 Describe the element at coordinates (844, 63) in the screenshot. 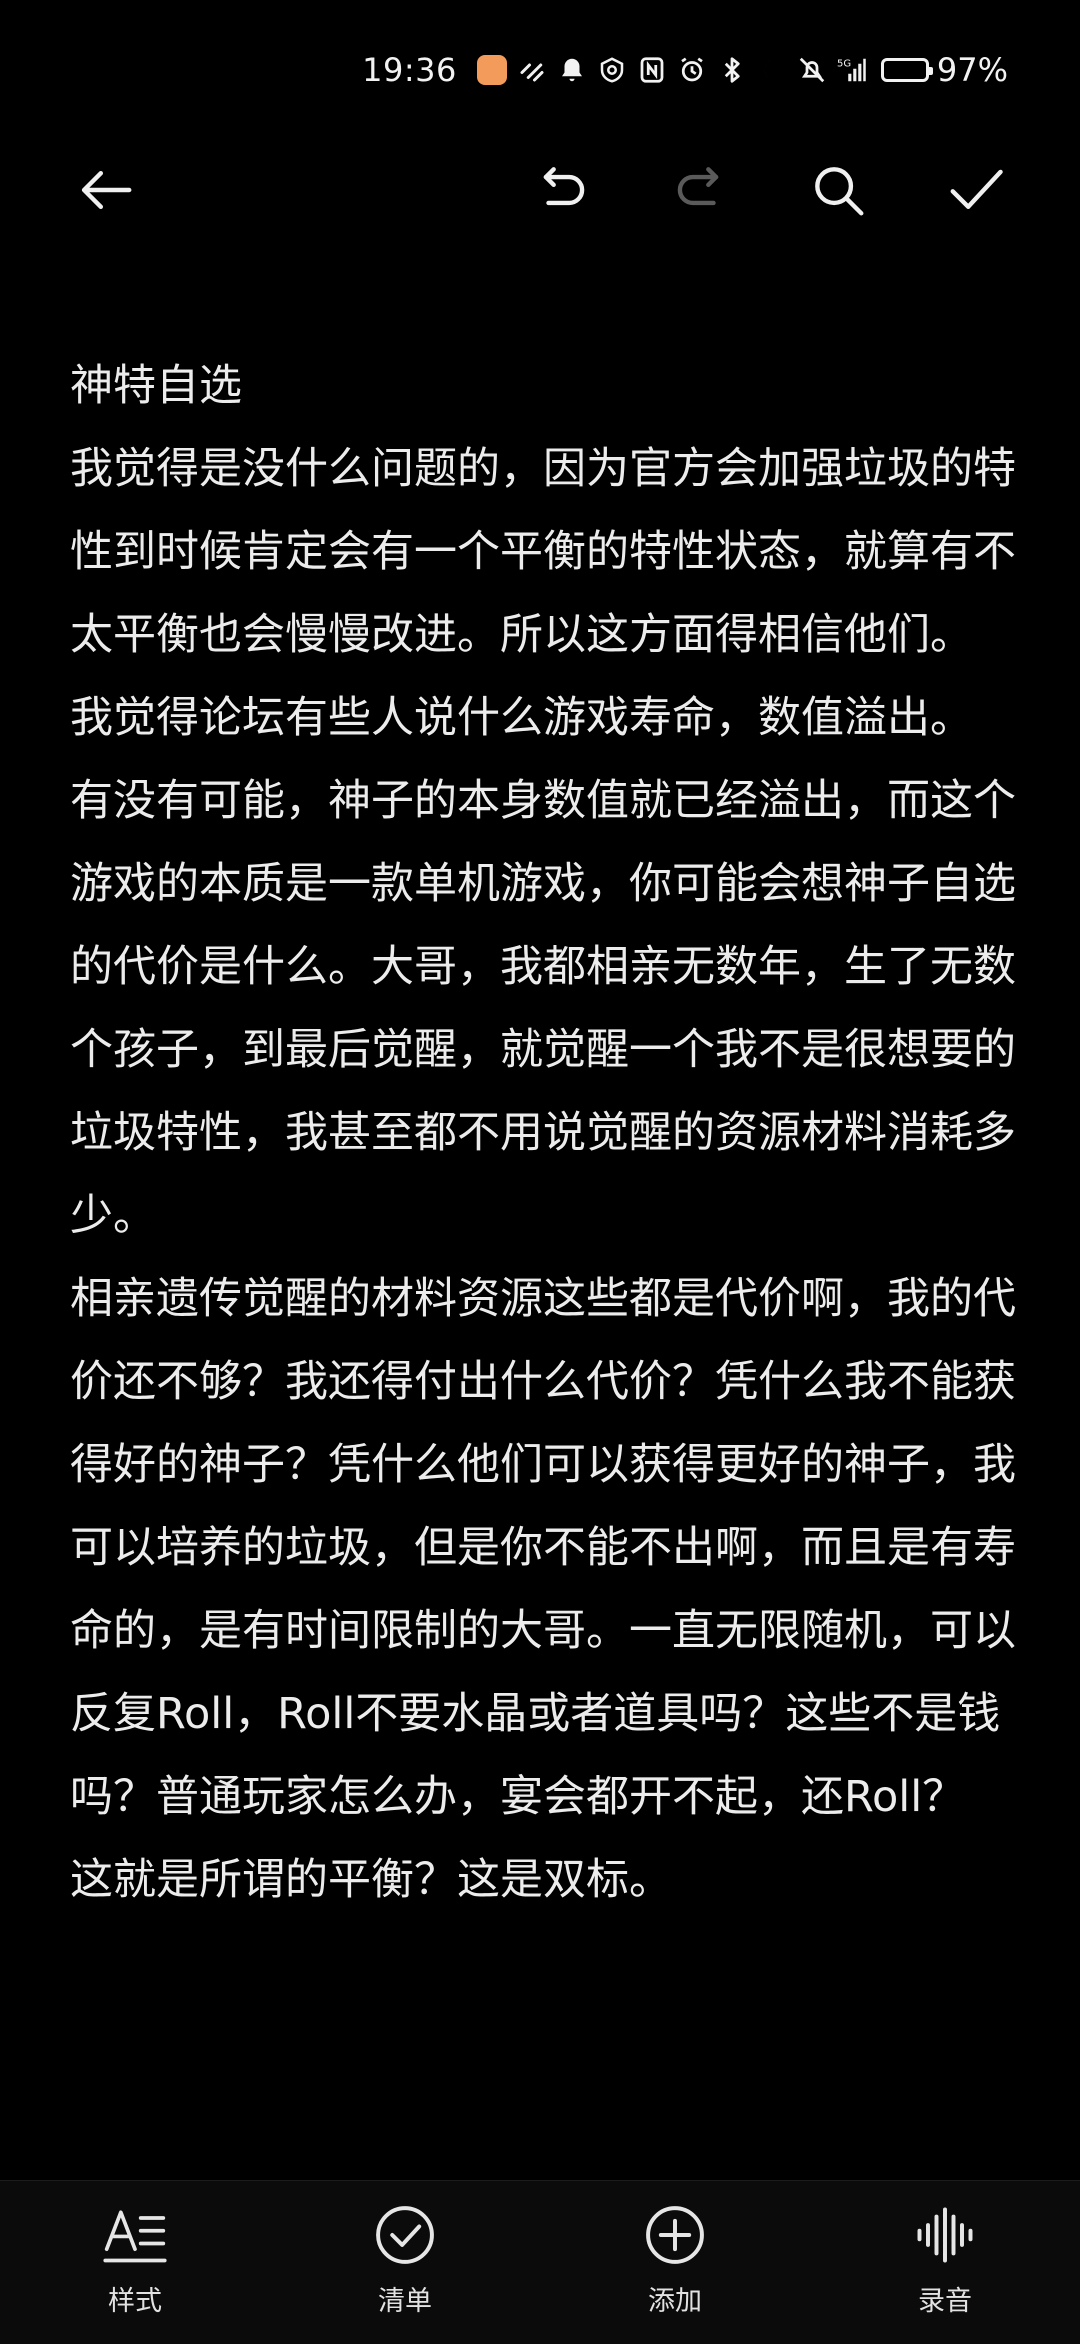

I see `svg-text: 5G` at that location.